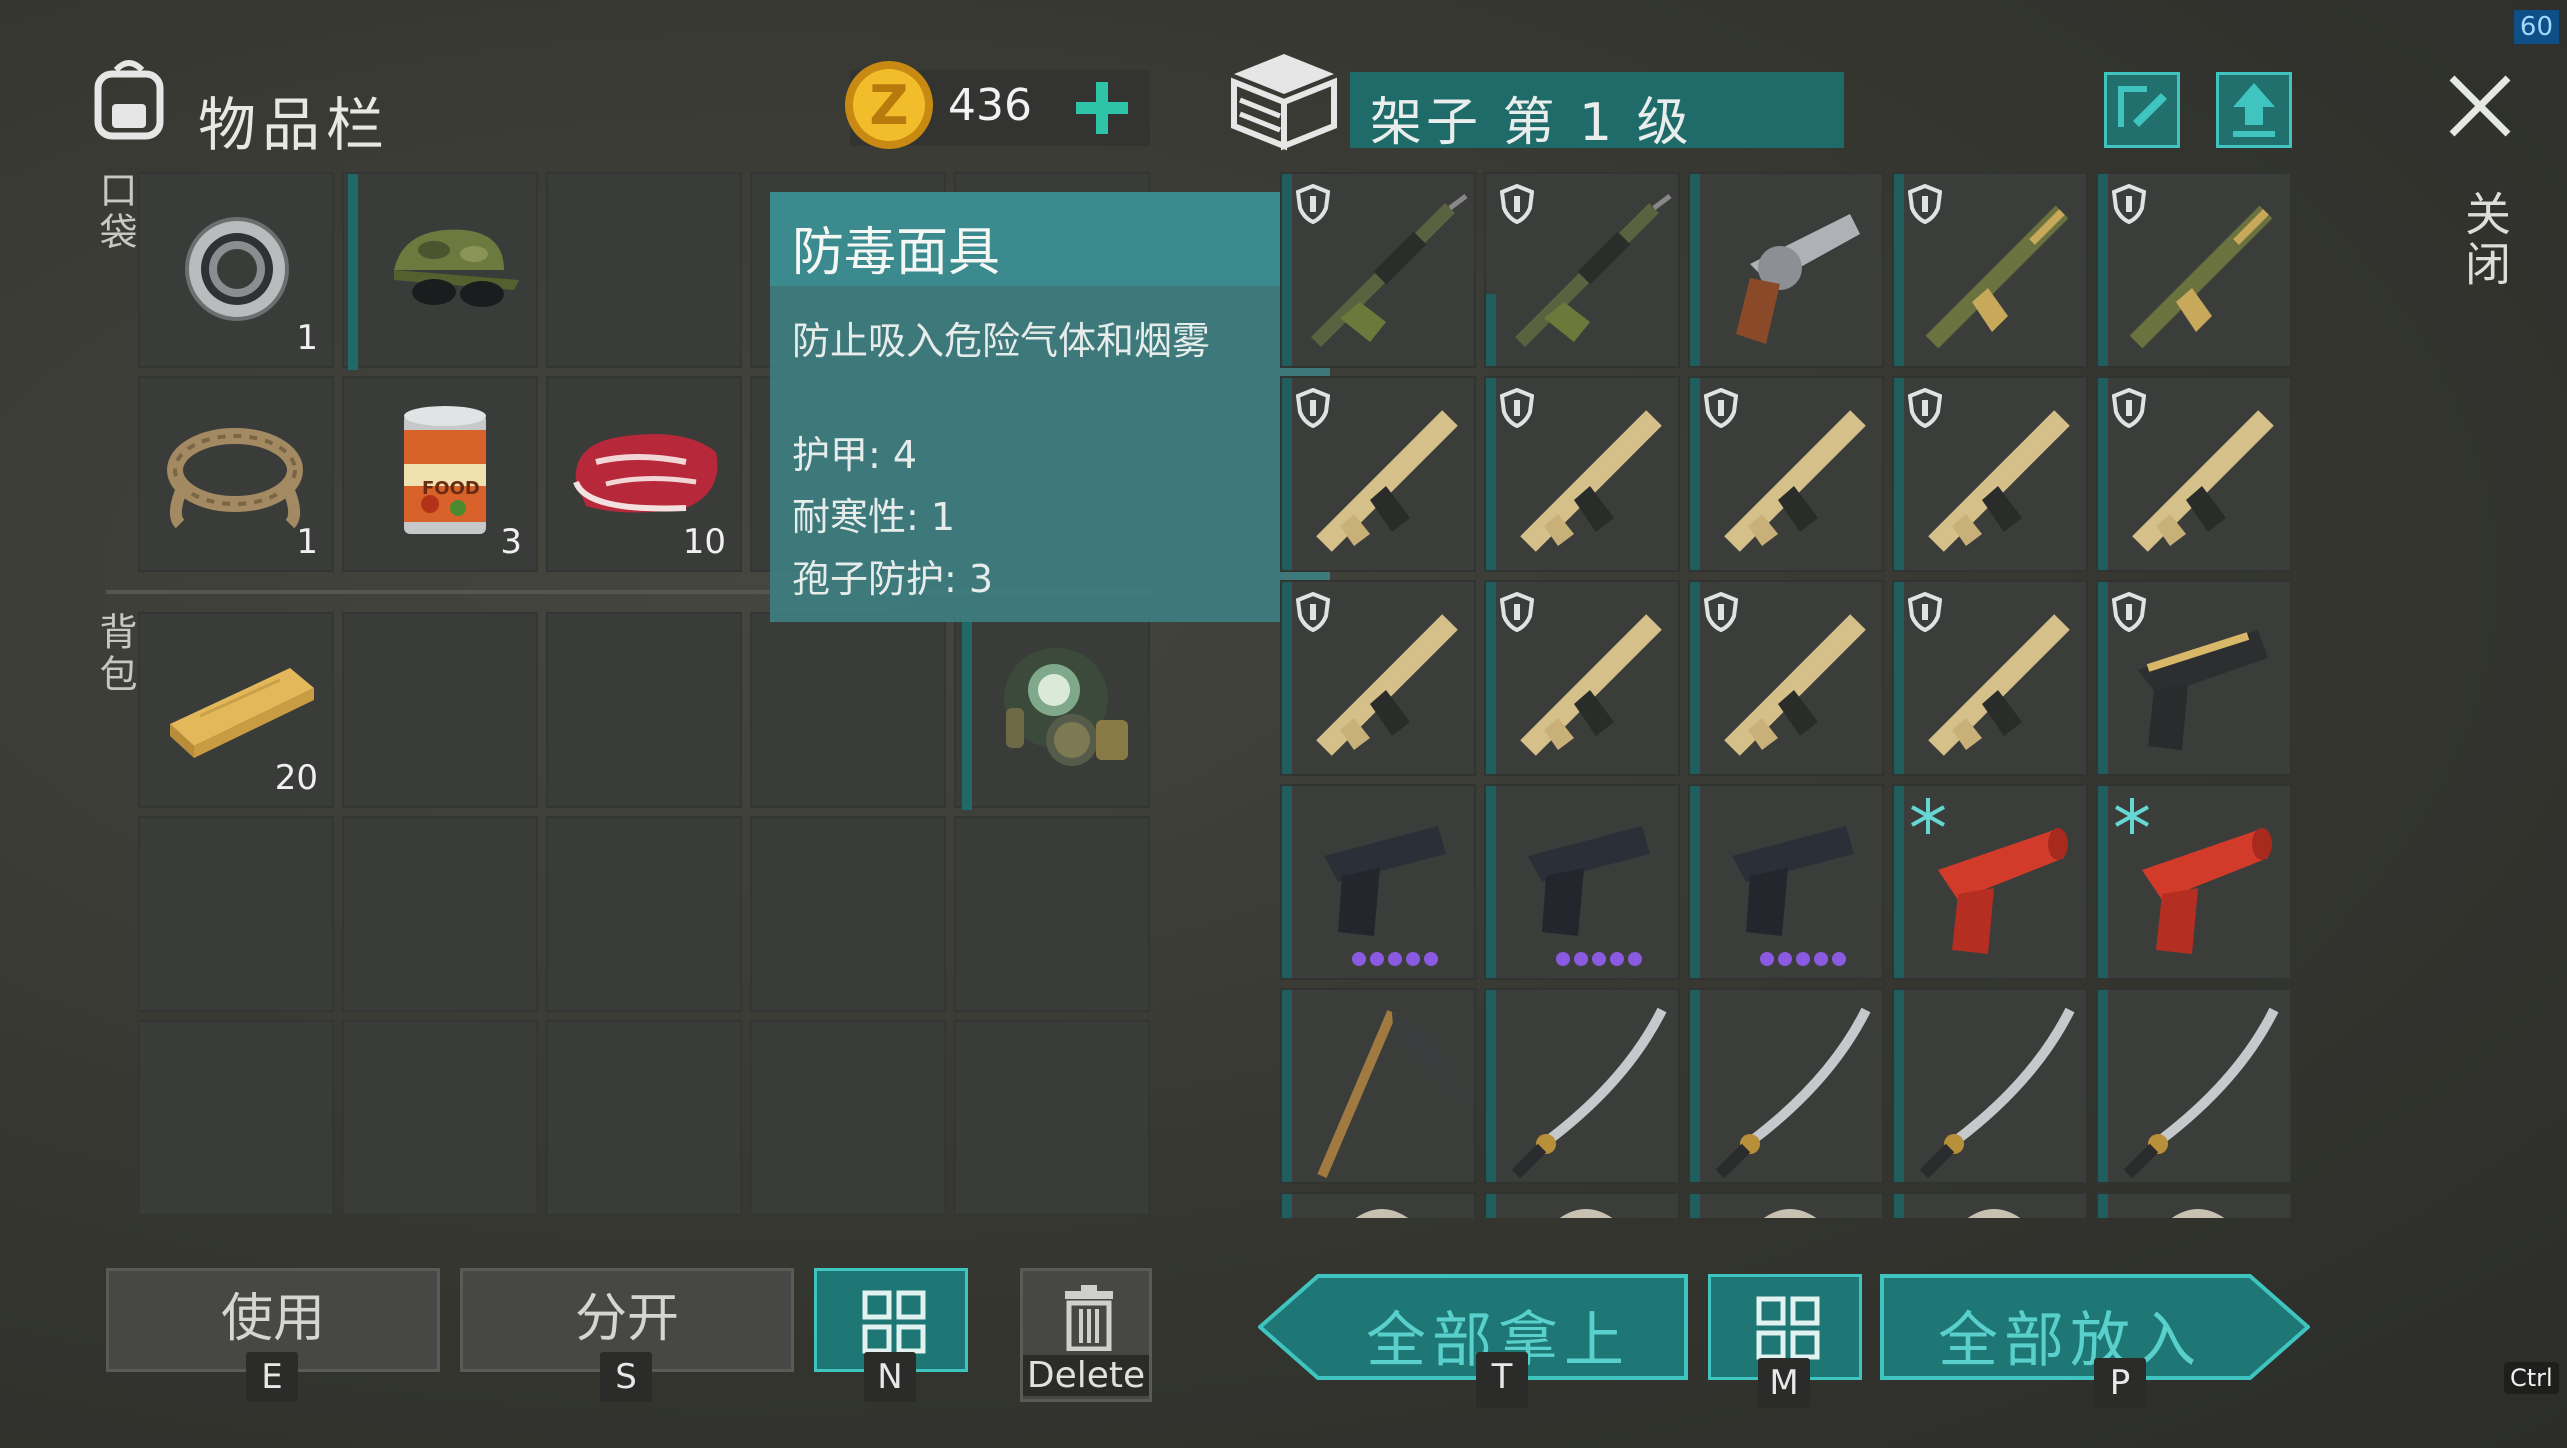  What do you see at coordinates (2207, 891) in the screenshot?
I see `flare-gun-icon` at bounding box center [2207, 891].